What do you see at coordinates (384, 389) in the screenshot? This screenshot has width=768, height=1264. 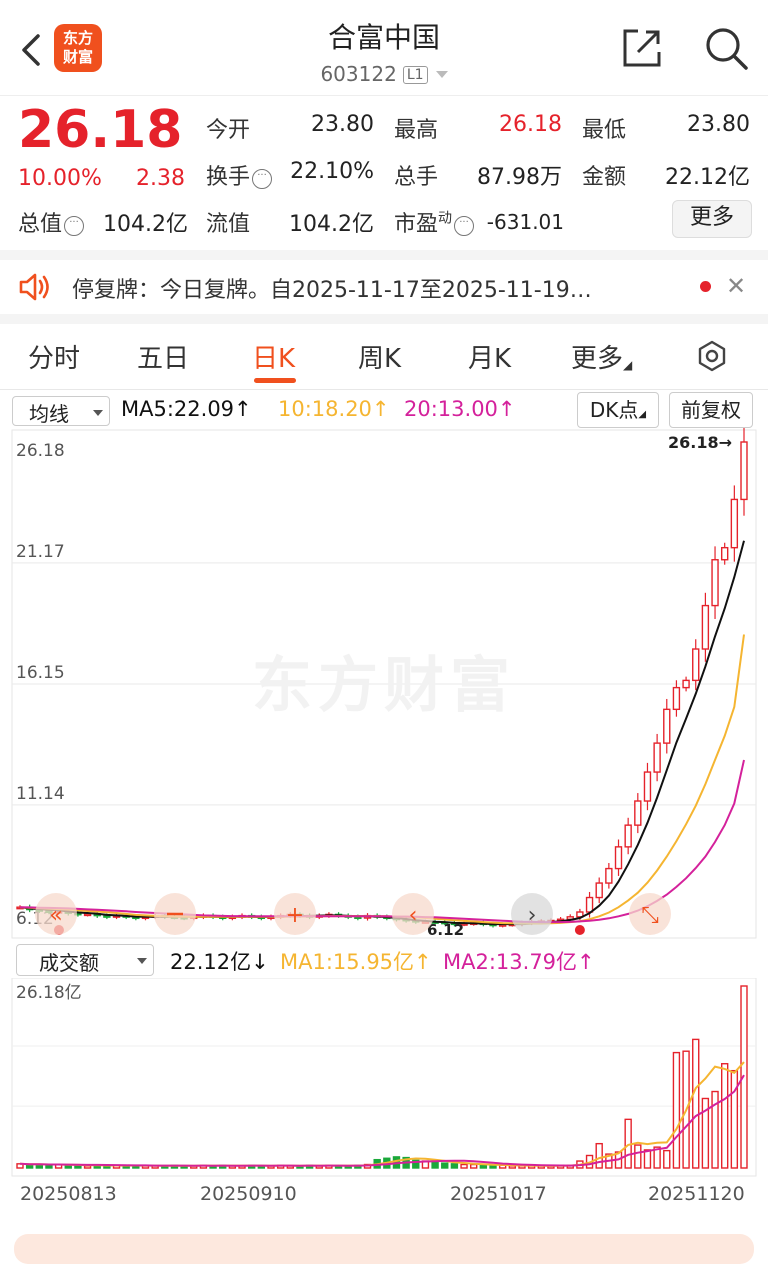 I see `tab-divider` at bounding box center [384, 389].